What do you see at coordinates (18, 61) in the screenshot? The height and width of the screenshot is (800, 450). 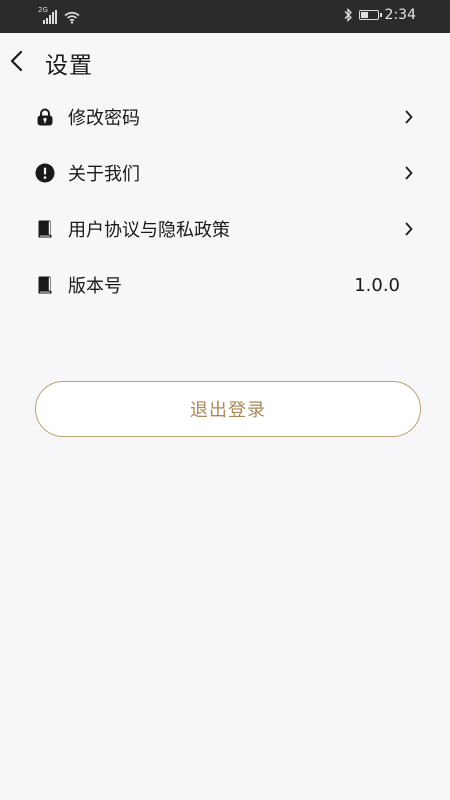 I see `chevron-left-icon` at bounding box center [18, 61].